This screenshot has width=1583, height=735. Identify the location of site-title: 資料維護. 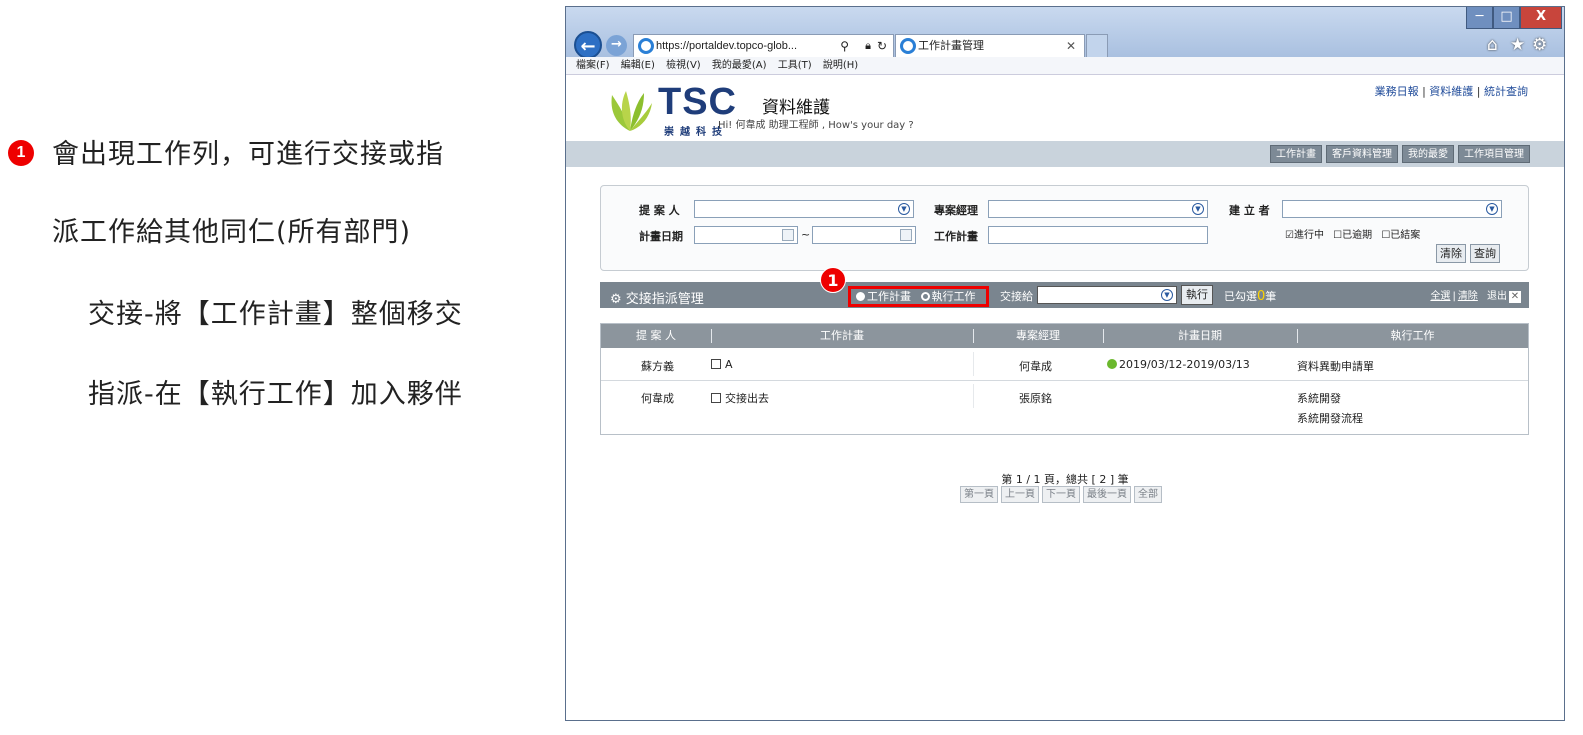
(796, 108).